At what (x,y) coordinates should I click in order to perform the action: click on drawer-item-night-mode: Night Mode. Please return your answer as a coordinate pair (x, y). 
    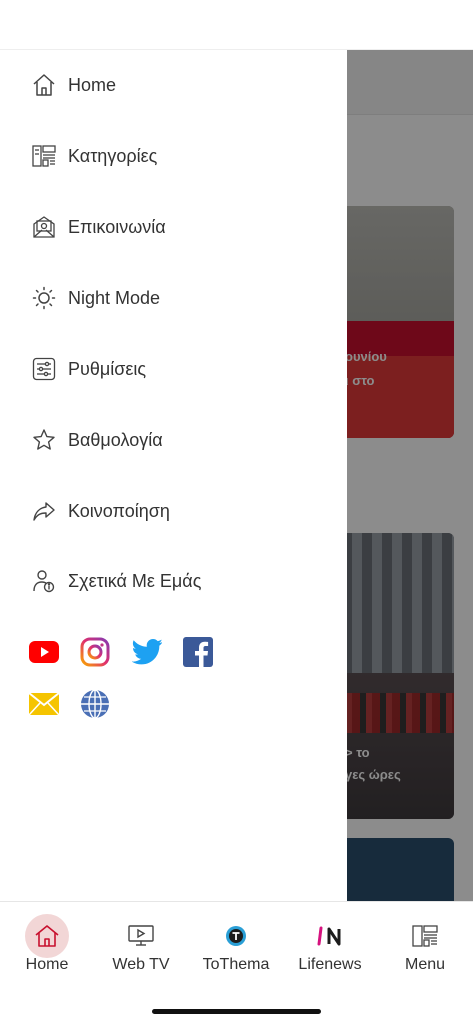
    Looking at the image, I should click on (173, 298).